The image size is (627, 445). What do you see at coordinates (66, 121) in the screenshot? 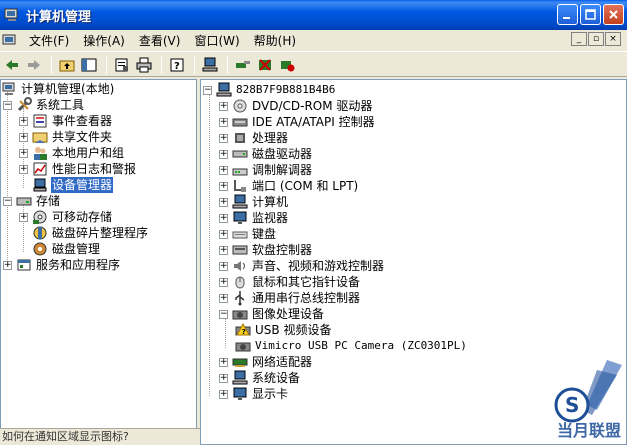
I see `tree-node-event-viewer: + 事件查看器` at bounding box center [66, 121].